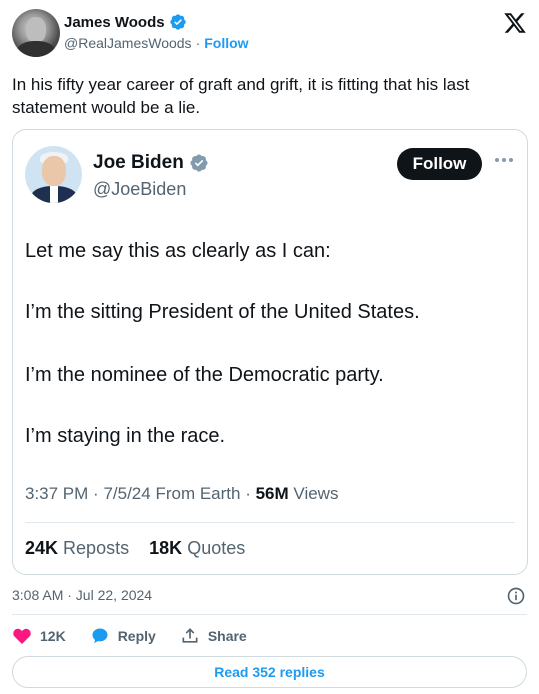  I want to click on reply-bubble-icon, so click(100, 636).